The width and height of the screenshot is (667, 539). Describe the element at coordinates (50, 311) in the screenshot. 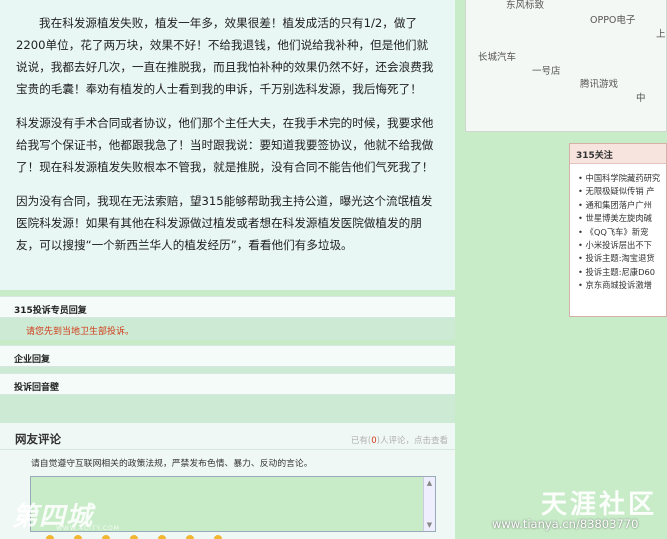

I see `expert-reply-title: 315投诉专员回复` at that location.